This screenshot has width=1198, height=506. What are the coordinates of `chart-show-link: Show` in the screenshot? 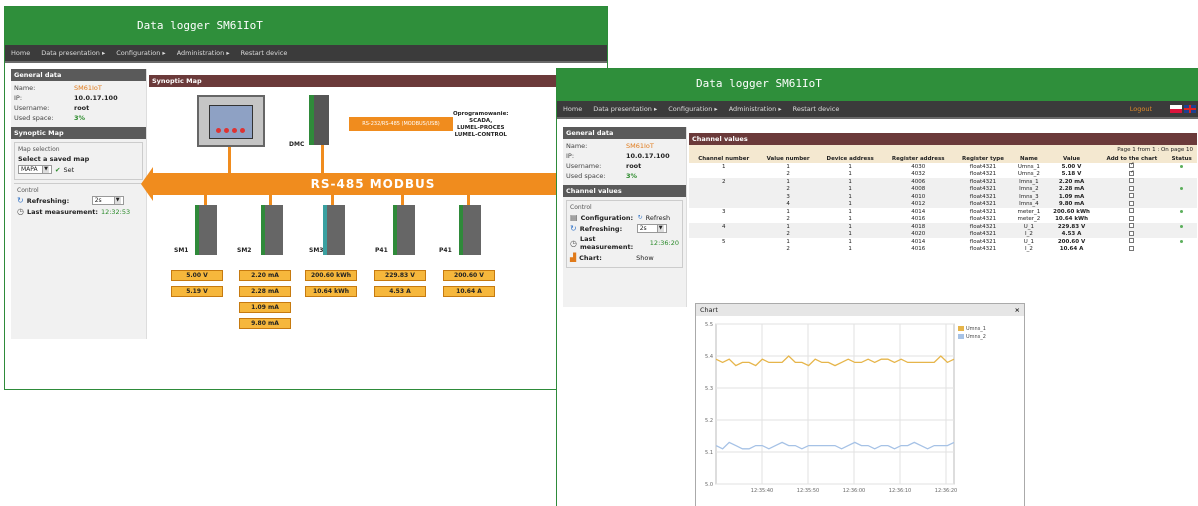 It's located at (645, 258).